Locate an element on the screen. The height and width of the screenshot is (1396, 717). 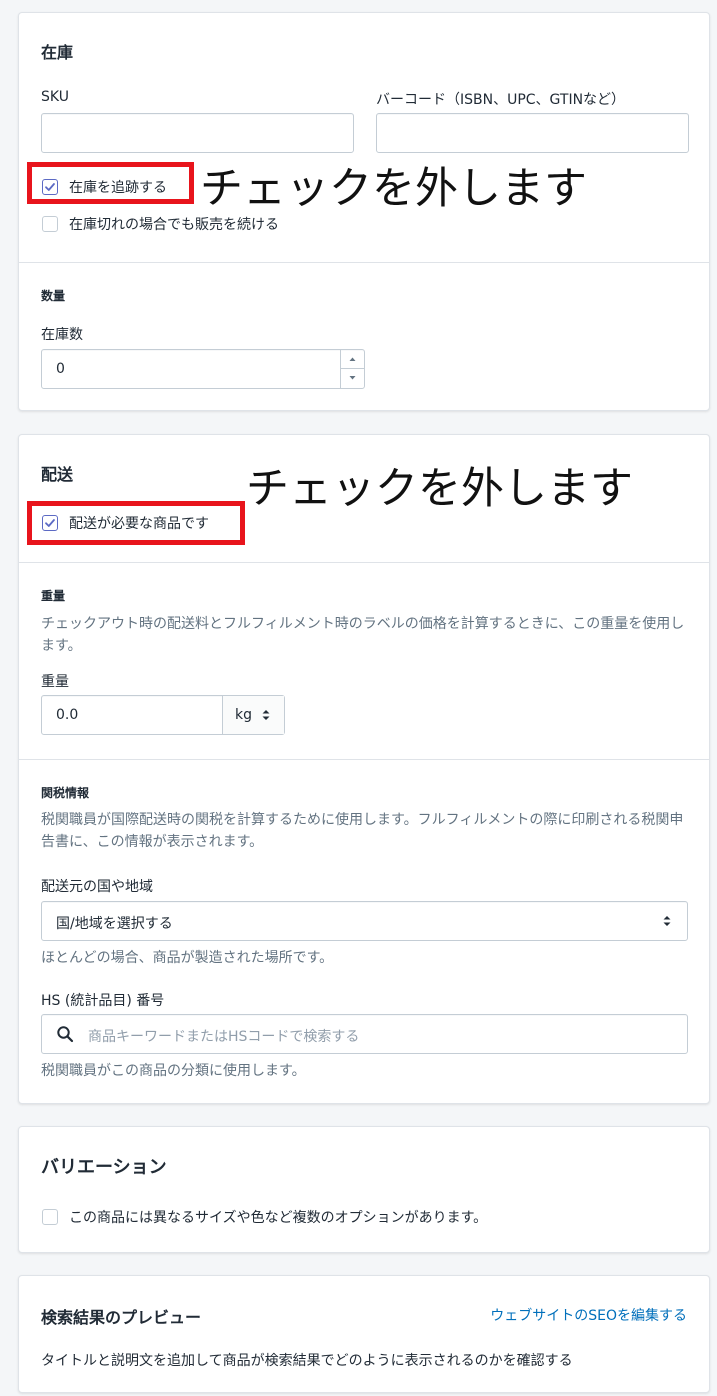
barcode-input is located at coordinates (532, 133).